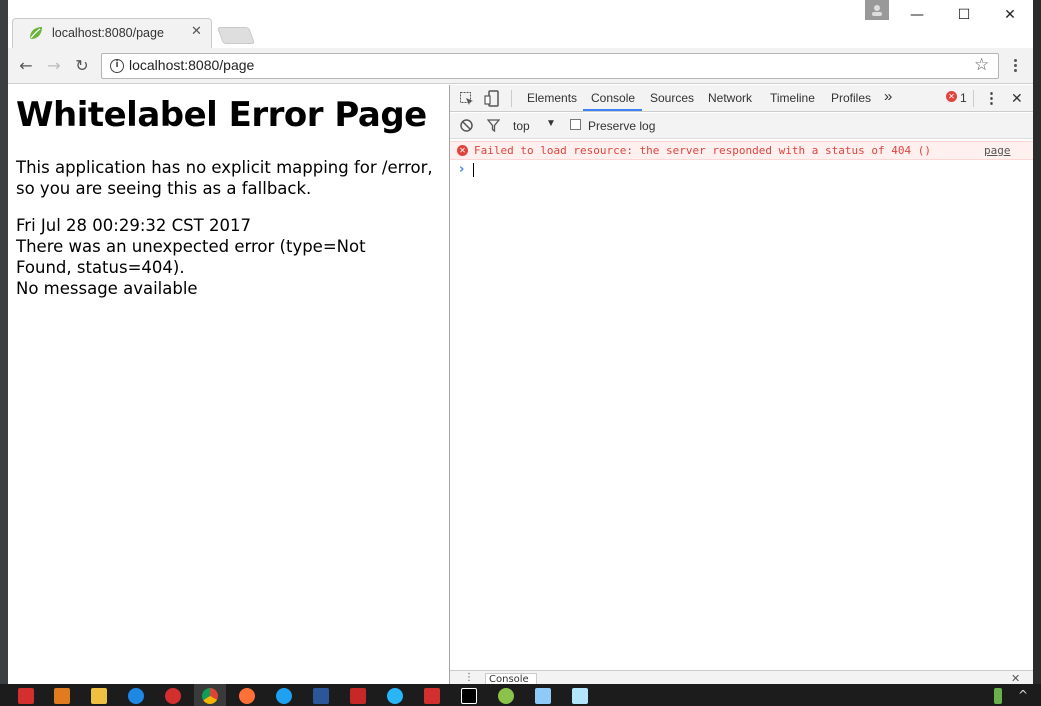 The image size is (1041, 706). Describe the element at coordinates (672, 98) in the screenshot. I see `tab-sources: Sources` at that location.